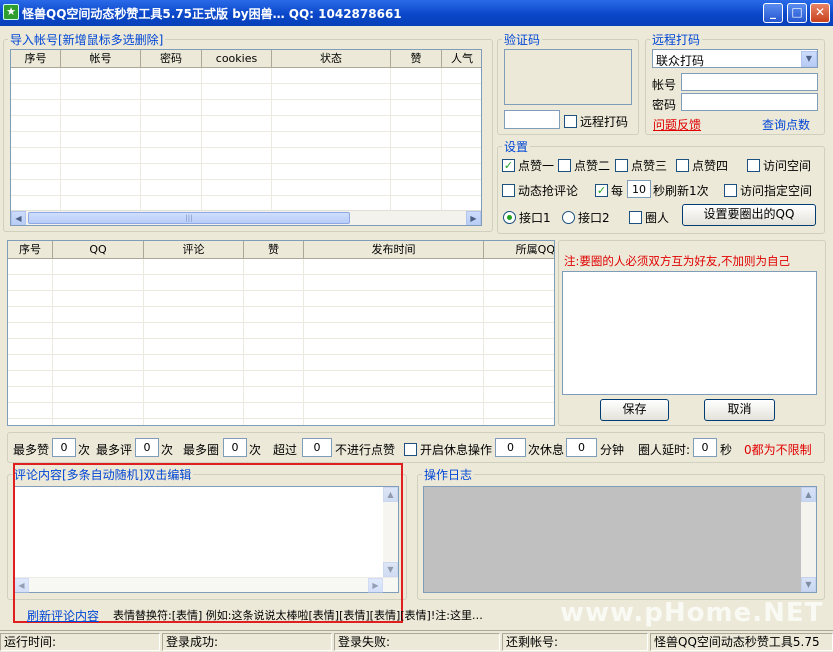 The image size is (833, 652). Describe the element at coordinates (473, 218) in the screenshot. I see `scroll-right-icon: ▶` at that location.